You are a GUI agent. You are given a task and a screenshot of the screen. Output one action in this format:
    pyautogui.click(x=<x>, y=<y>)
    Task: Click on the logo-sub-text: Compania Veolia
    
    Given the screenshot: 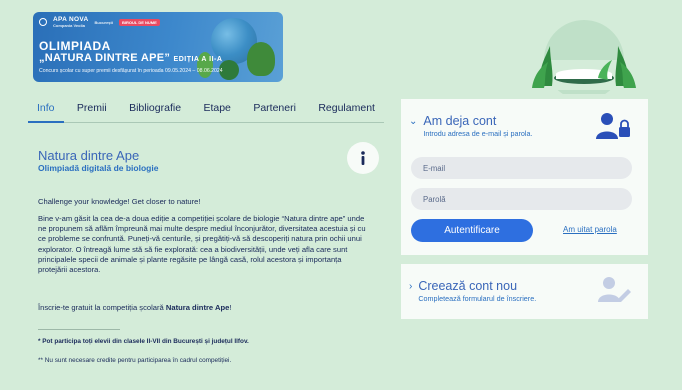 What is the action you would take?
    pyautogui.click(x=69, y=25)
    